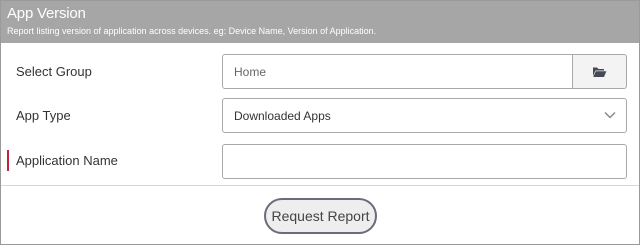  Describe the element at coordinates (8, 160) in the screenshot. I see `required-indicator` at that location.